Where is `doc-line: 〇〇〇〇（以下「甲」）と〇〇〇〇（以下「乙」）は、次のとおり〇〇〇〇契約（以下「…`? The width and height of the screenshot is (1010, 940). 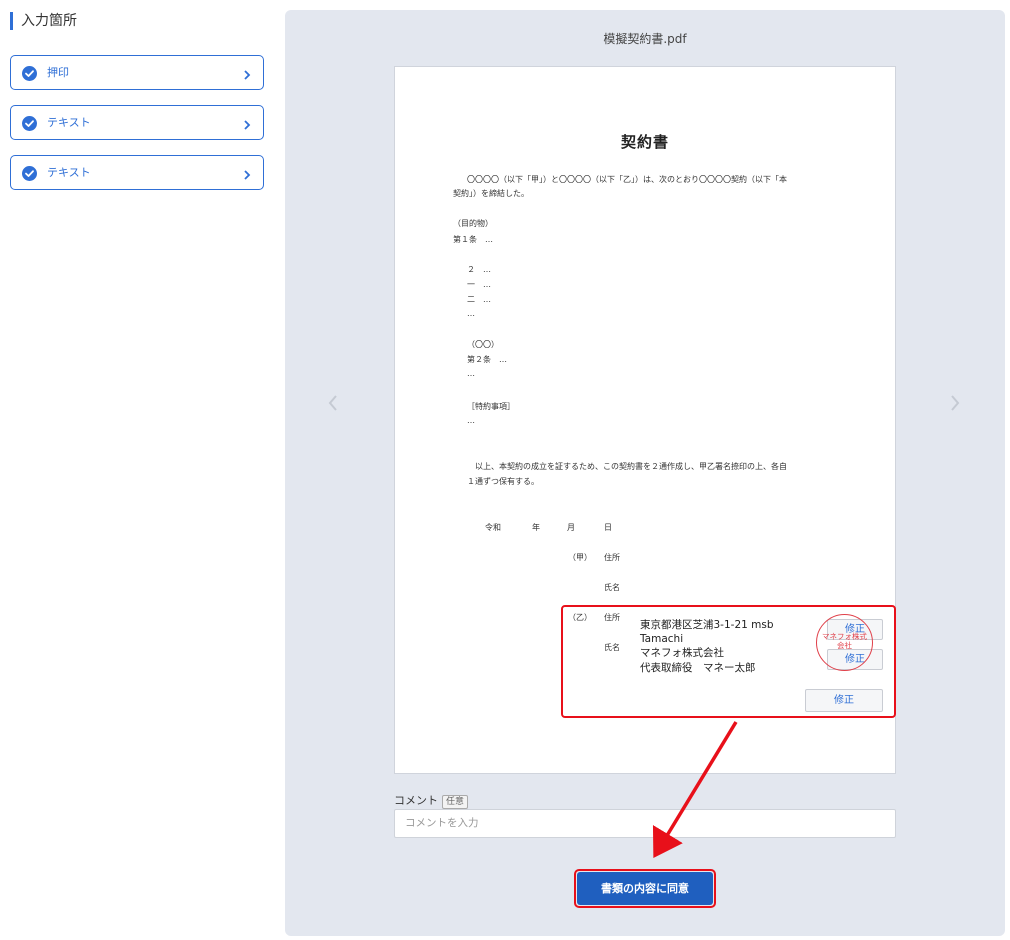 doc-line: 〇〇〇〇（以下「甲」）と〇〇〇〇（以下「乙」）は、次のとおり〇〇〇〇契約（以下「… is located at coordinates (627, 179).